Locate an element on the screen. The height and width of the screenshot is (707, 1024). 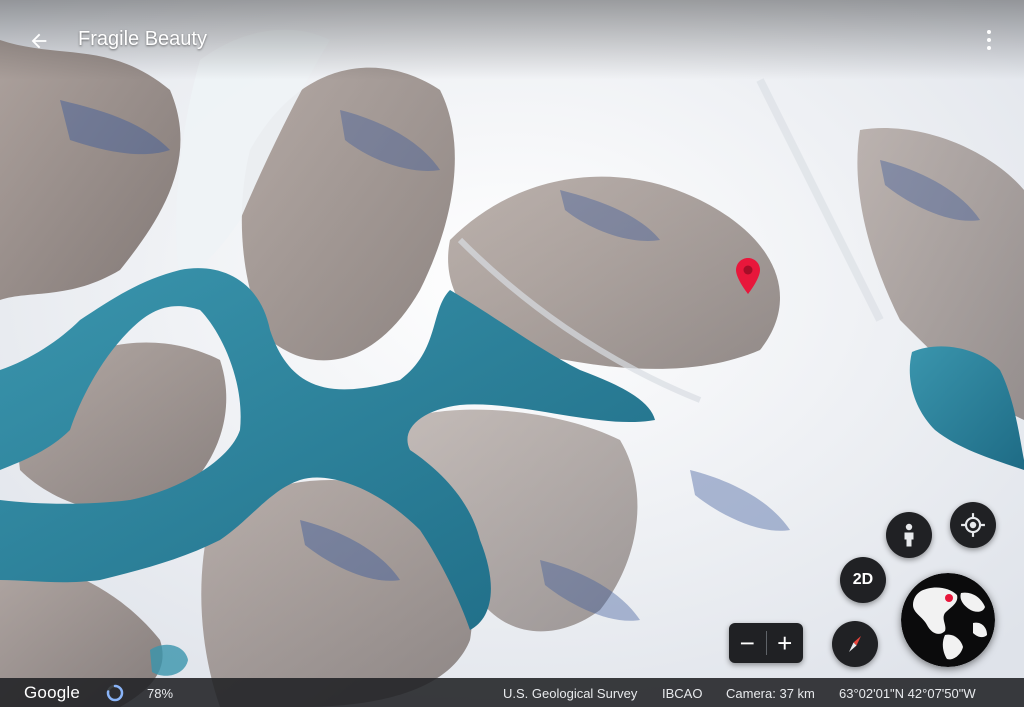
camera-altitude: Camera: 37 km is located at coordinates (770, 693).